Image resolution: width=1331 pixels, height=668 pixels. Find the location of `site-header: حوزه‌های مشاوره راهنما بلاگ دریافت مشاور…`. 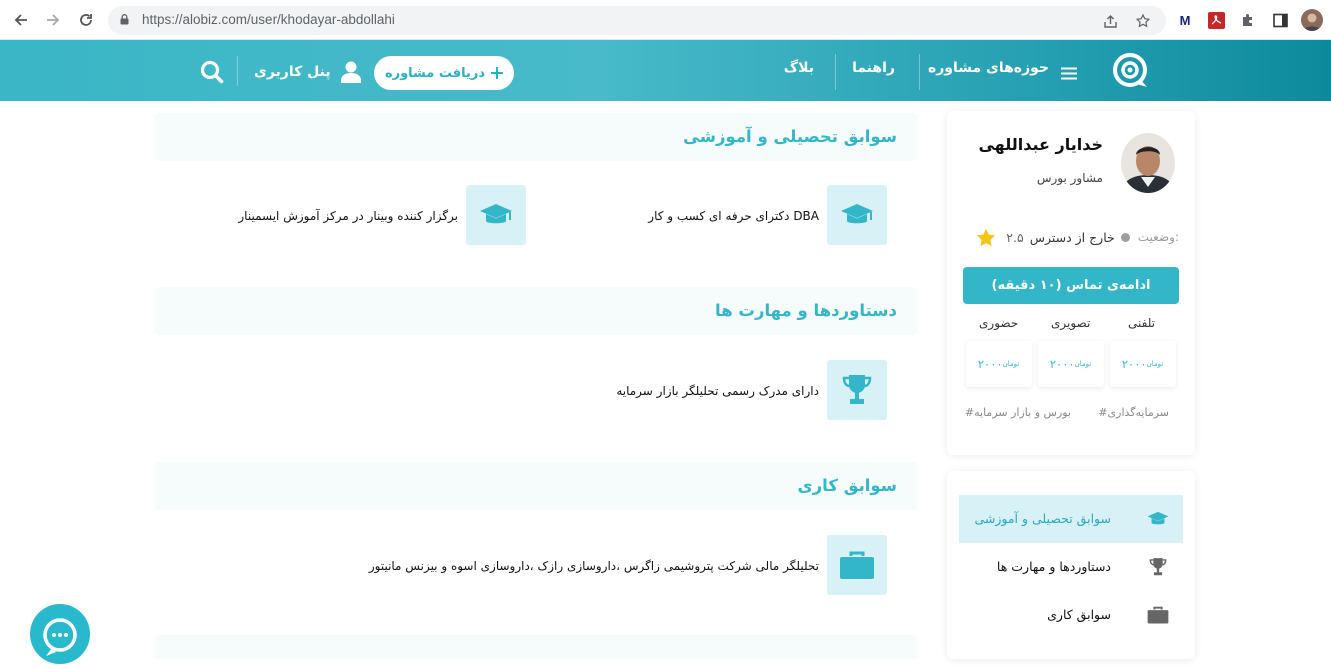

site-header: حوزه‌های مشاوره راهنما بلاگ دریافت مشاور… is located at coordinates (665, 70).